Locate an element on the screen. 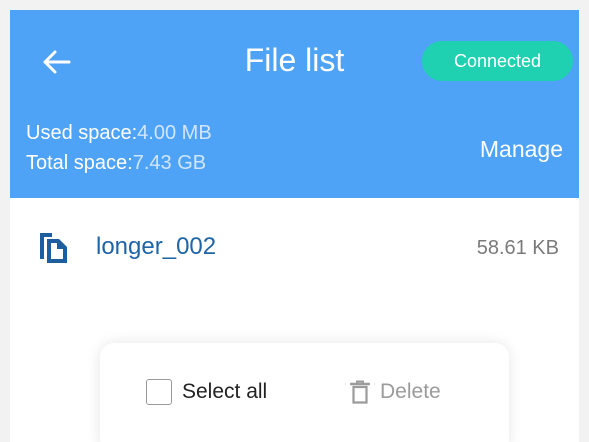 This screenshot has height=442, width=589. arrow-left-icon is located at coordinates (57, 62).